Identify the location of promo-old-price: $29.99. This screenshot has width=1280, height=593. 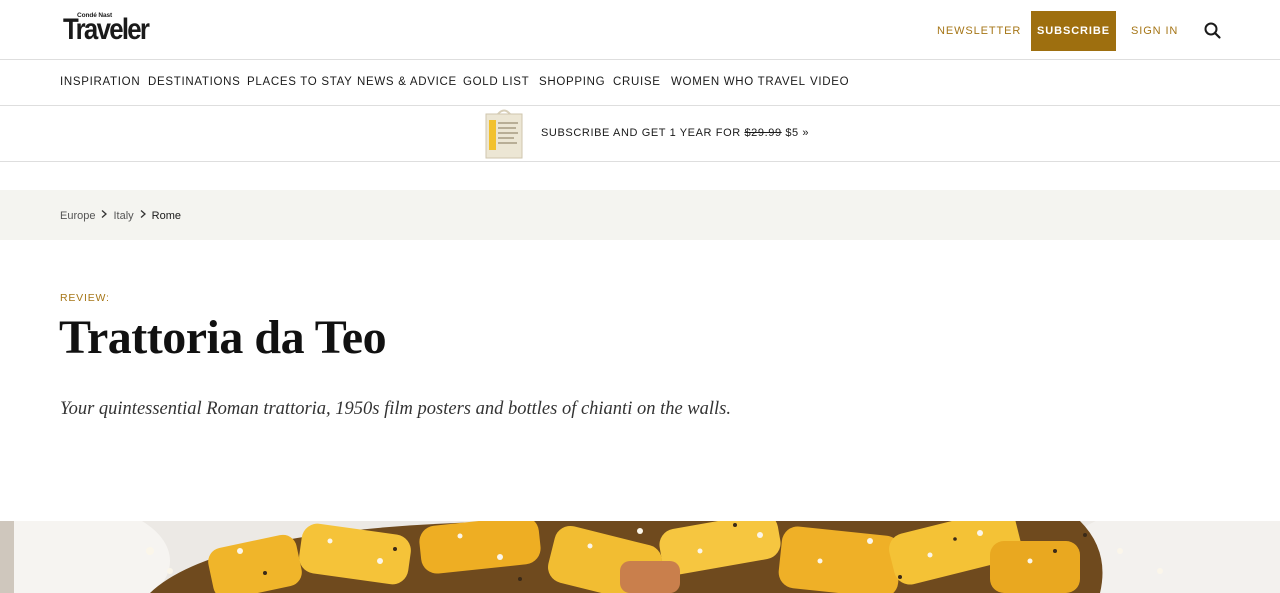
(763, 133).